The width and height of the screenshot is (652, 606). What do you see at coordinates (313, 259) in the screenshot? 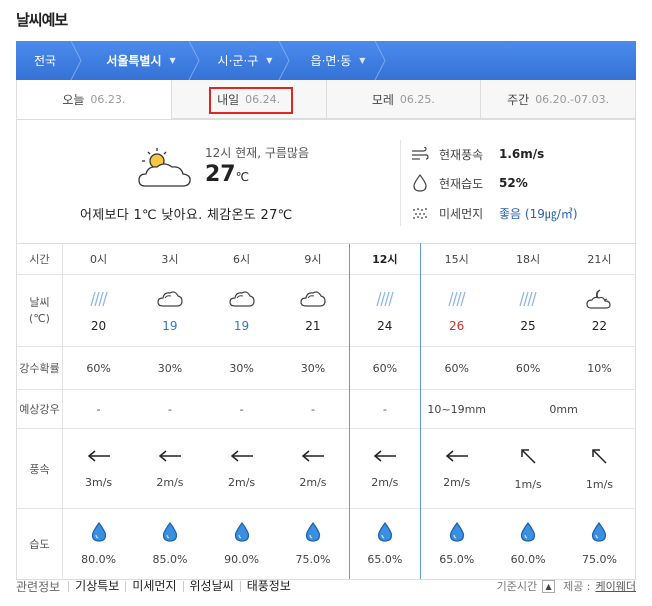
I see `time-cell: 9시` at bounding box center [313, 259].